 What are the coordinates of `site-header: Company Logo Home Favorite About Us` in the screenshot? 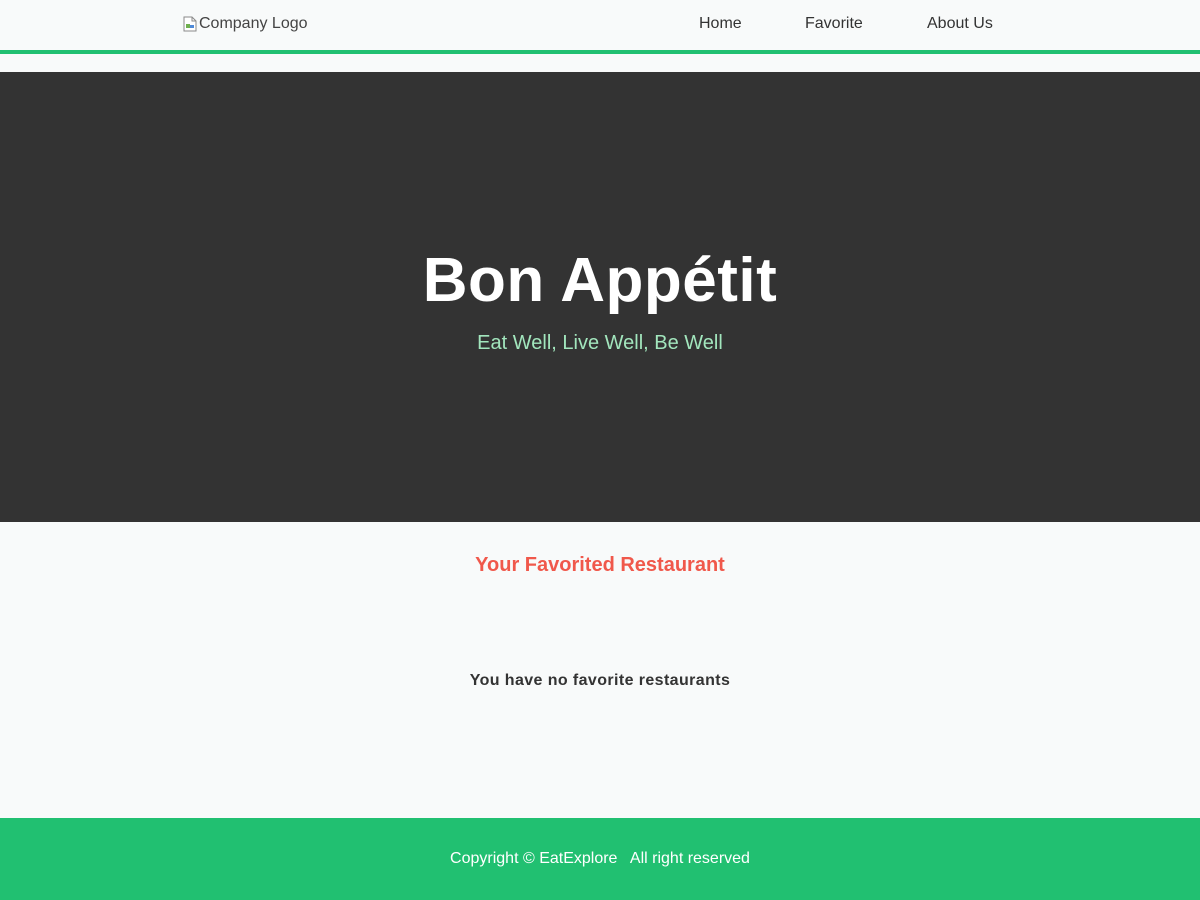 It's located at (600, 27).